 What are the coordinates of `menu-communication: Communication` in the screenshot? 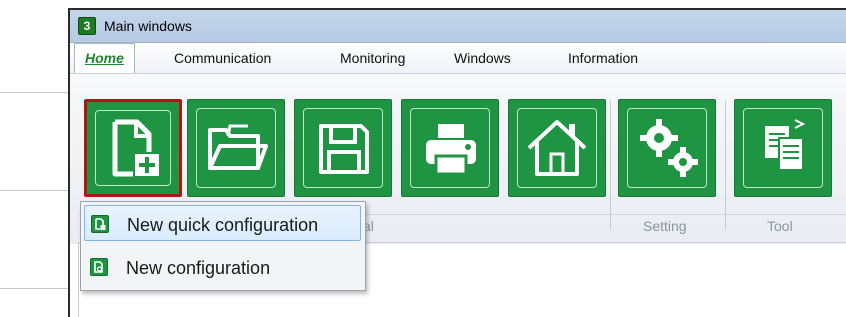 It's located at (222, 58).